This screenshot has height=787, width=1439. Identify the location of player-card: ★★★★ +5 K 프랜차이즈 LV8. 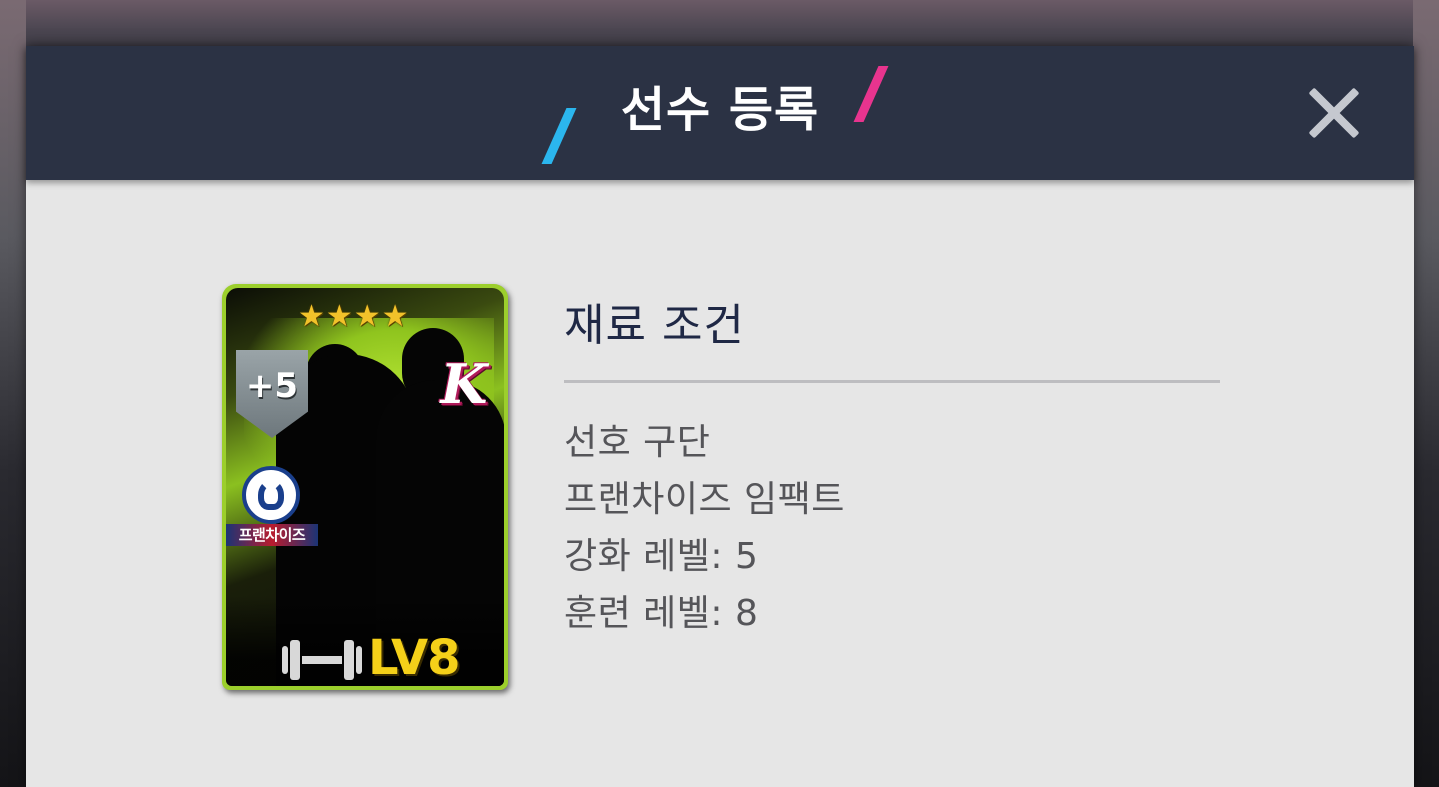
(365, 487).